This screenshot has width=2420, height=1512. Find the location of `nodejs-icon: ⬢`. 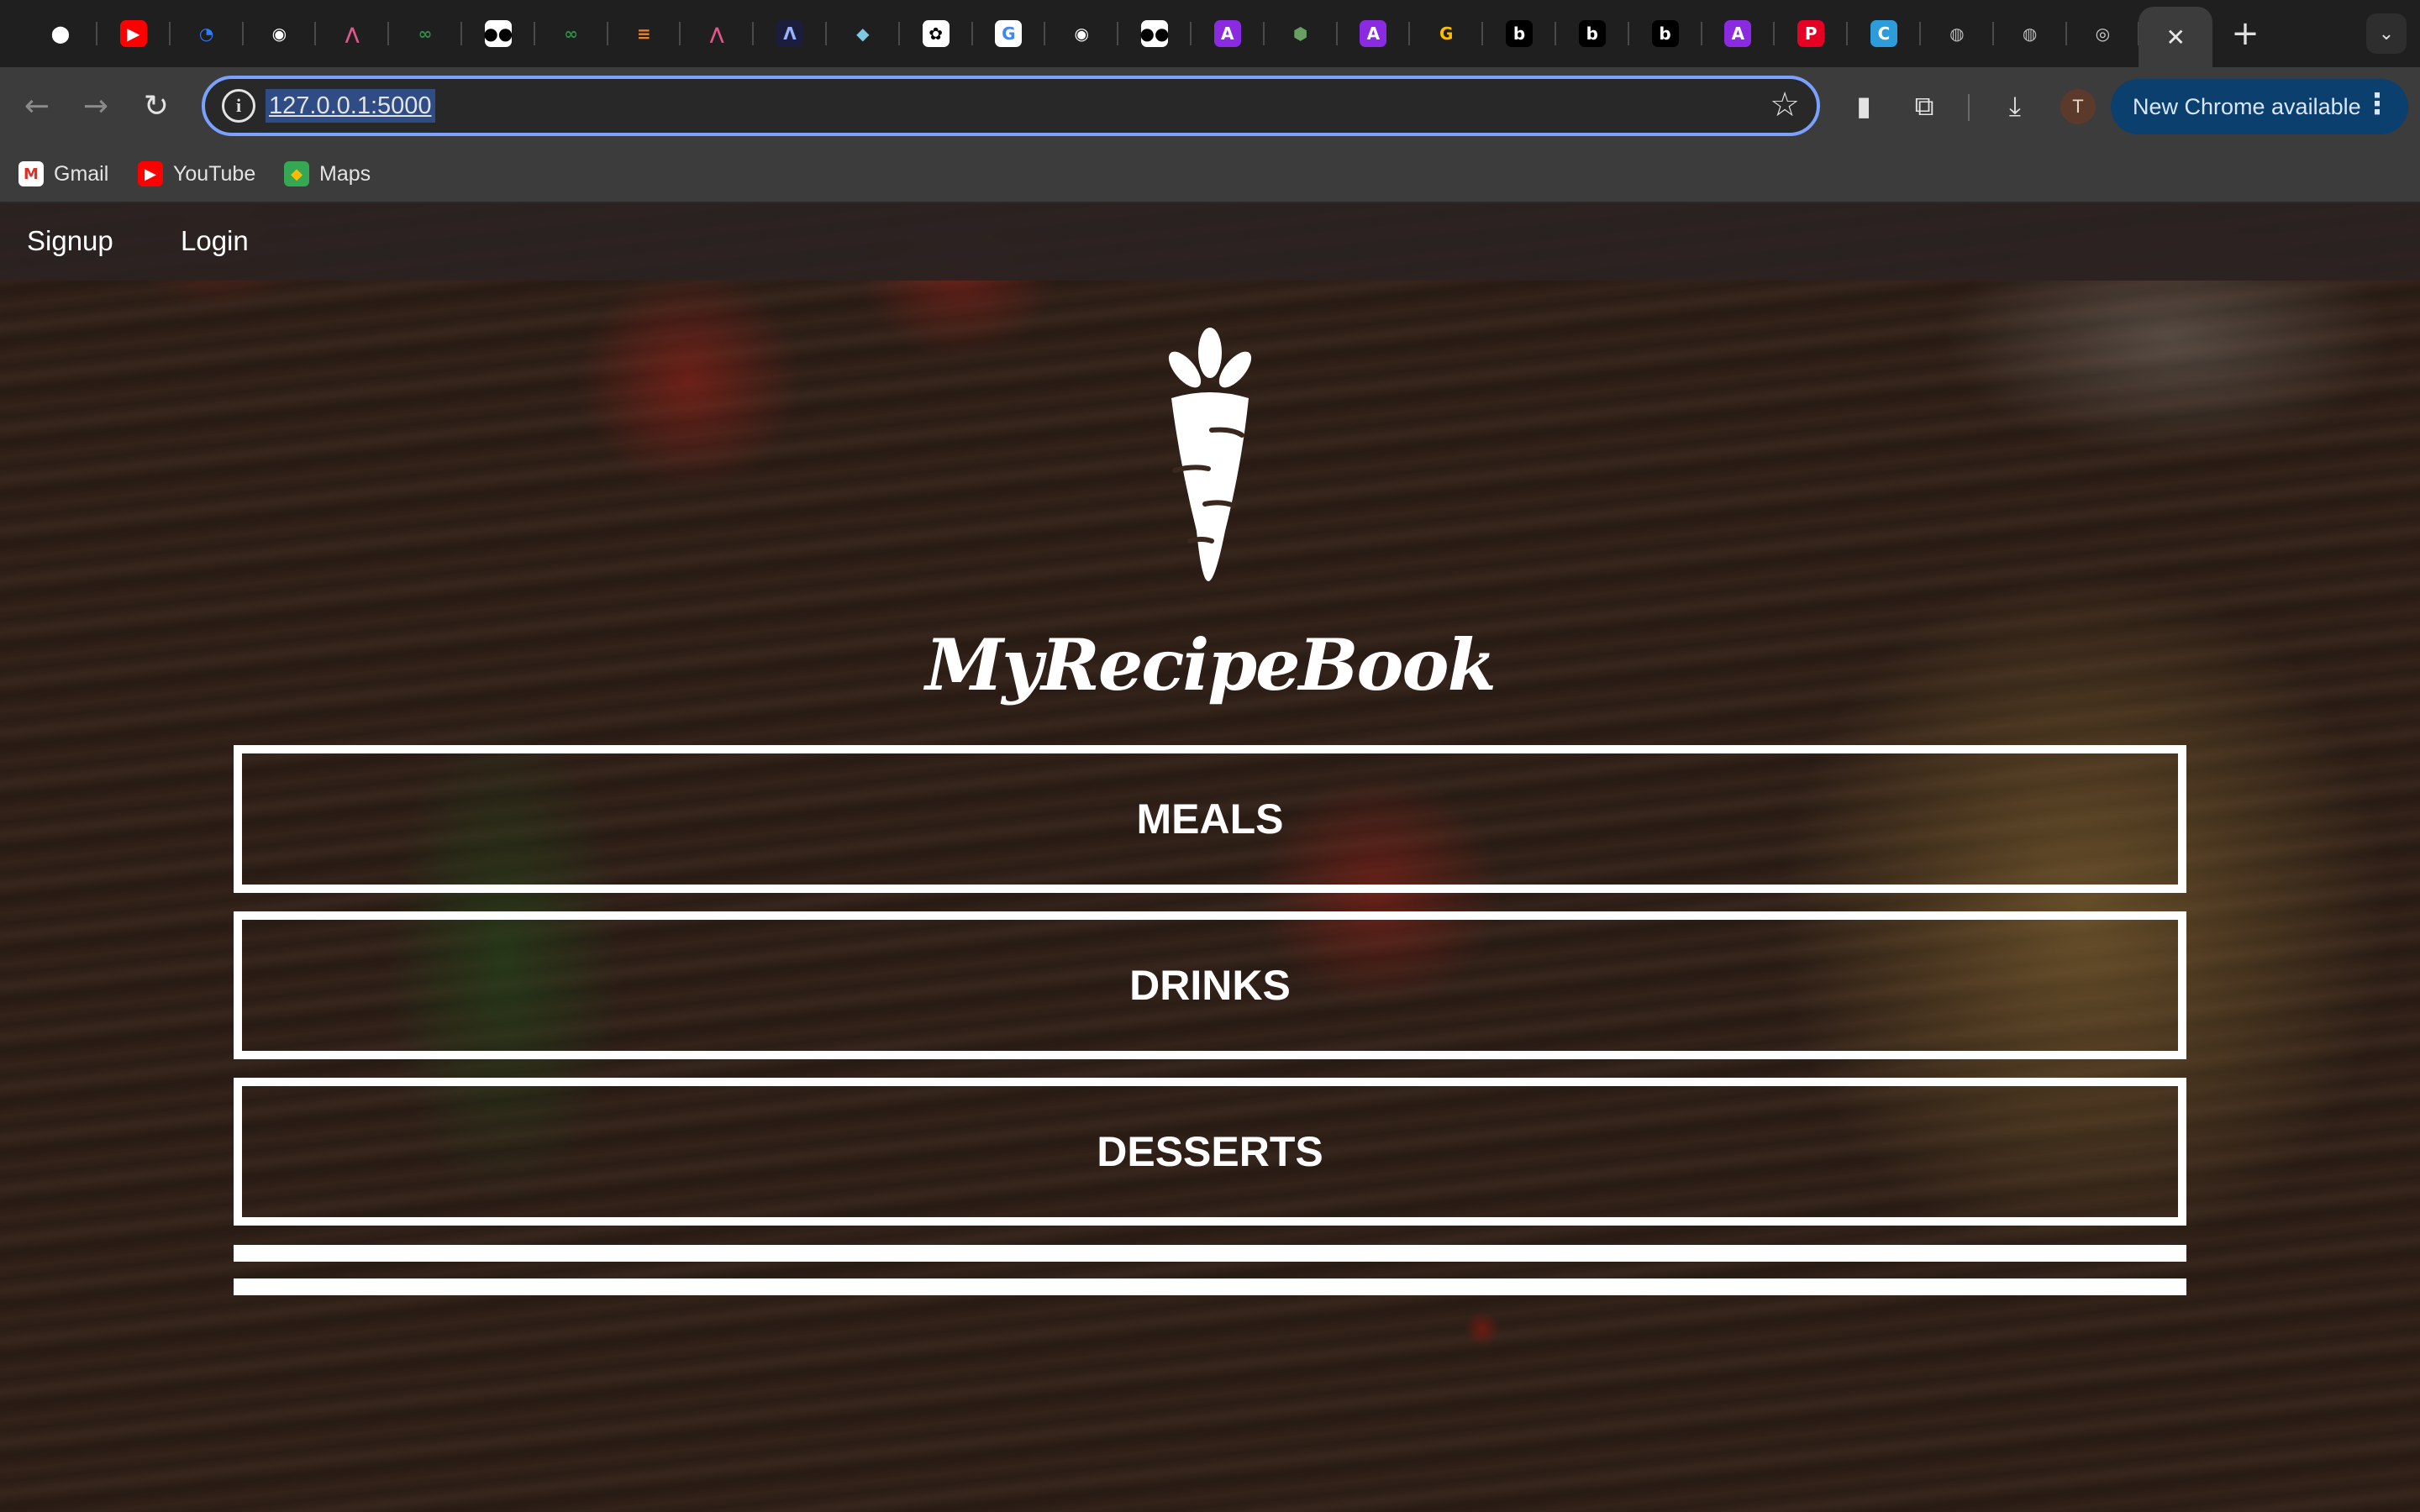

nodejs-icon: ⬢ is located at coordinates (1300, 34).